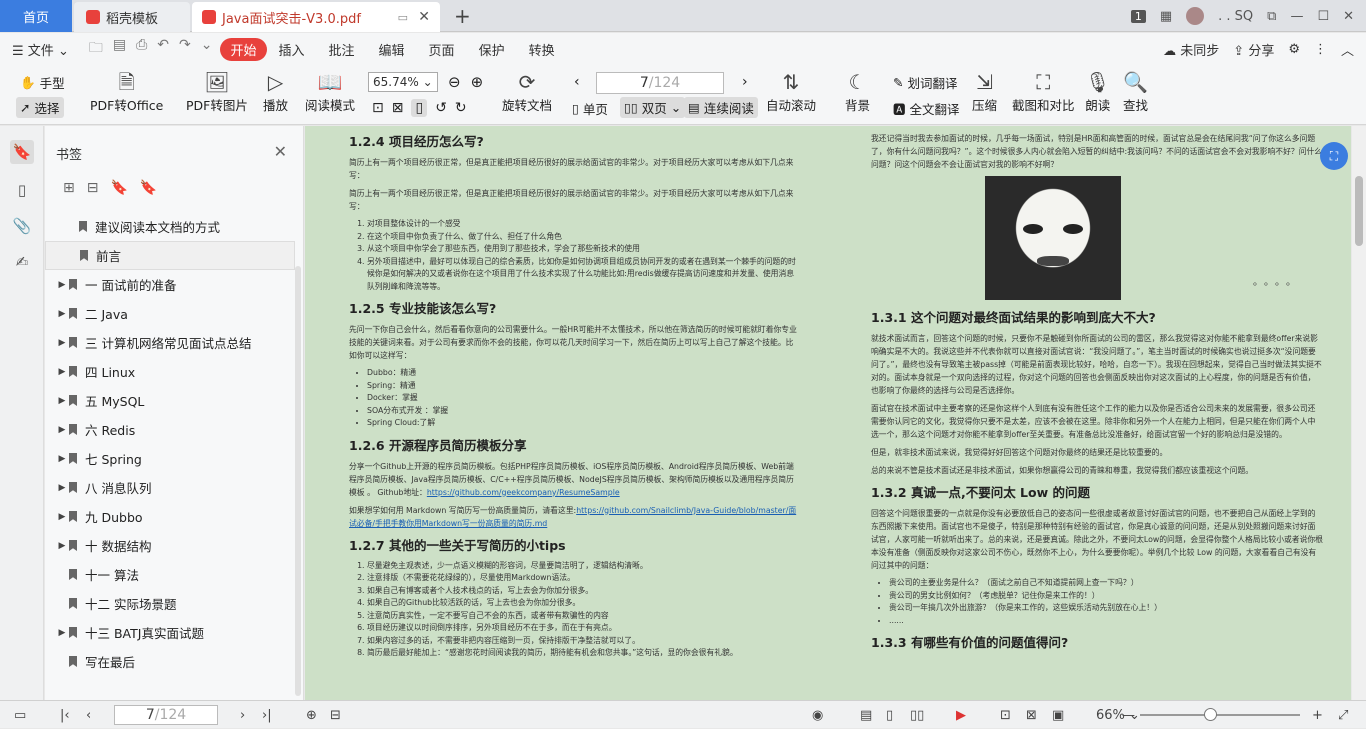 The height and width of the screenshot is (729, 1366). I want to click on bookmark-item: ▶ 四 Linux, so click(170, 371).